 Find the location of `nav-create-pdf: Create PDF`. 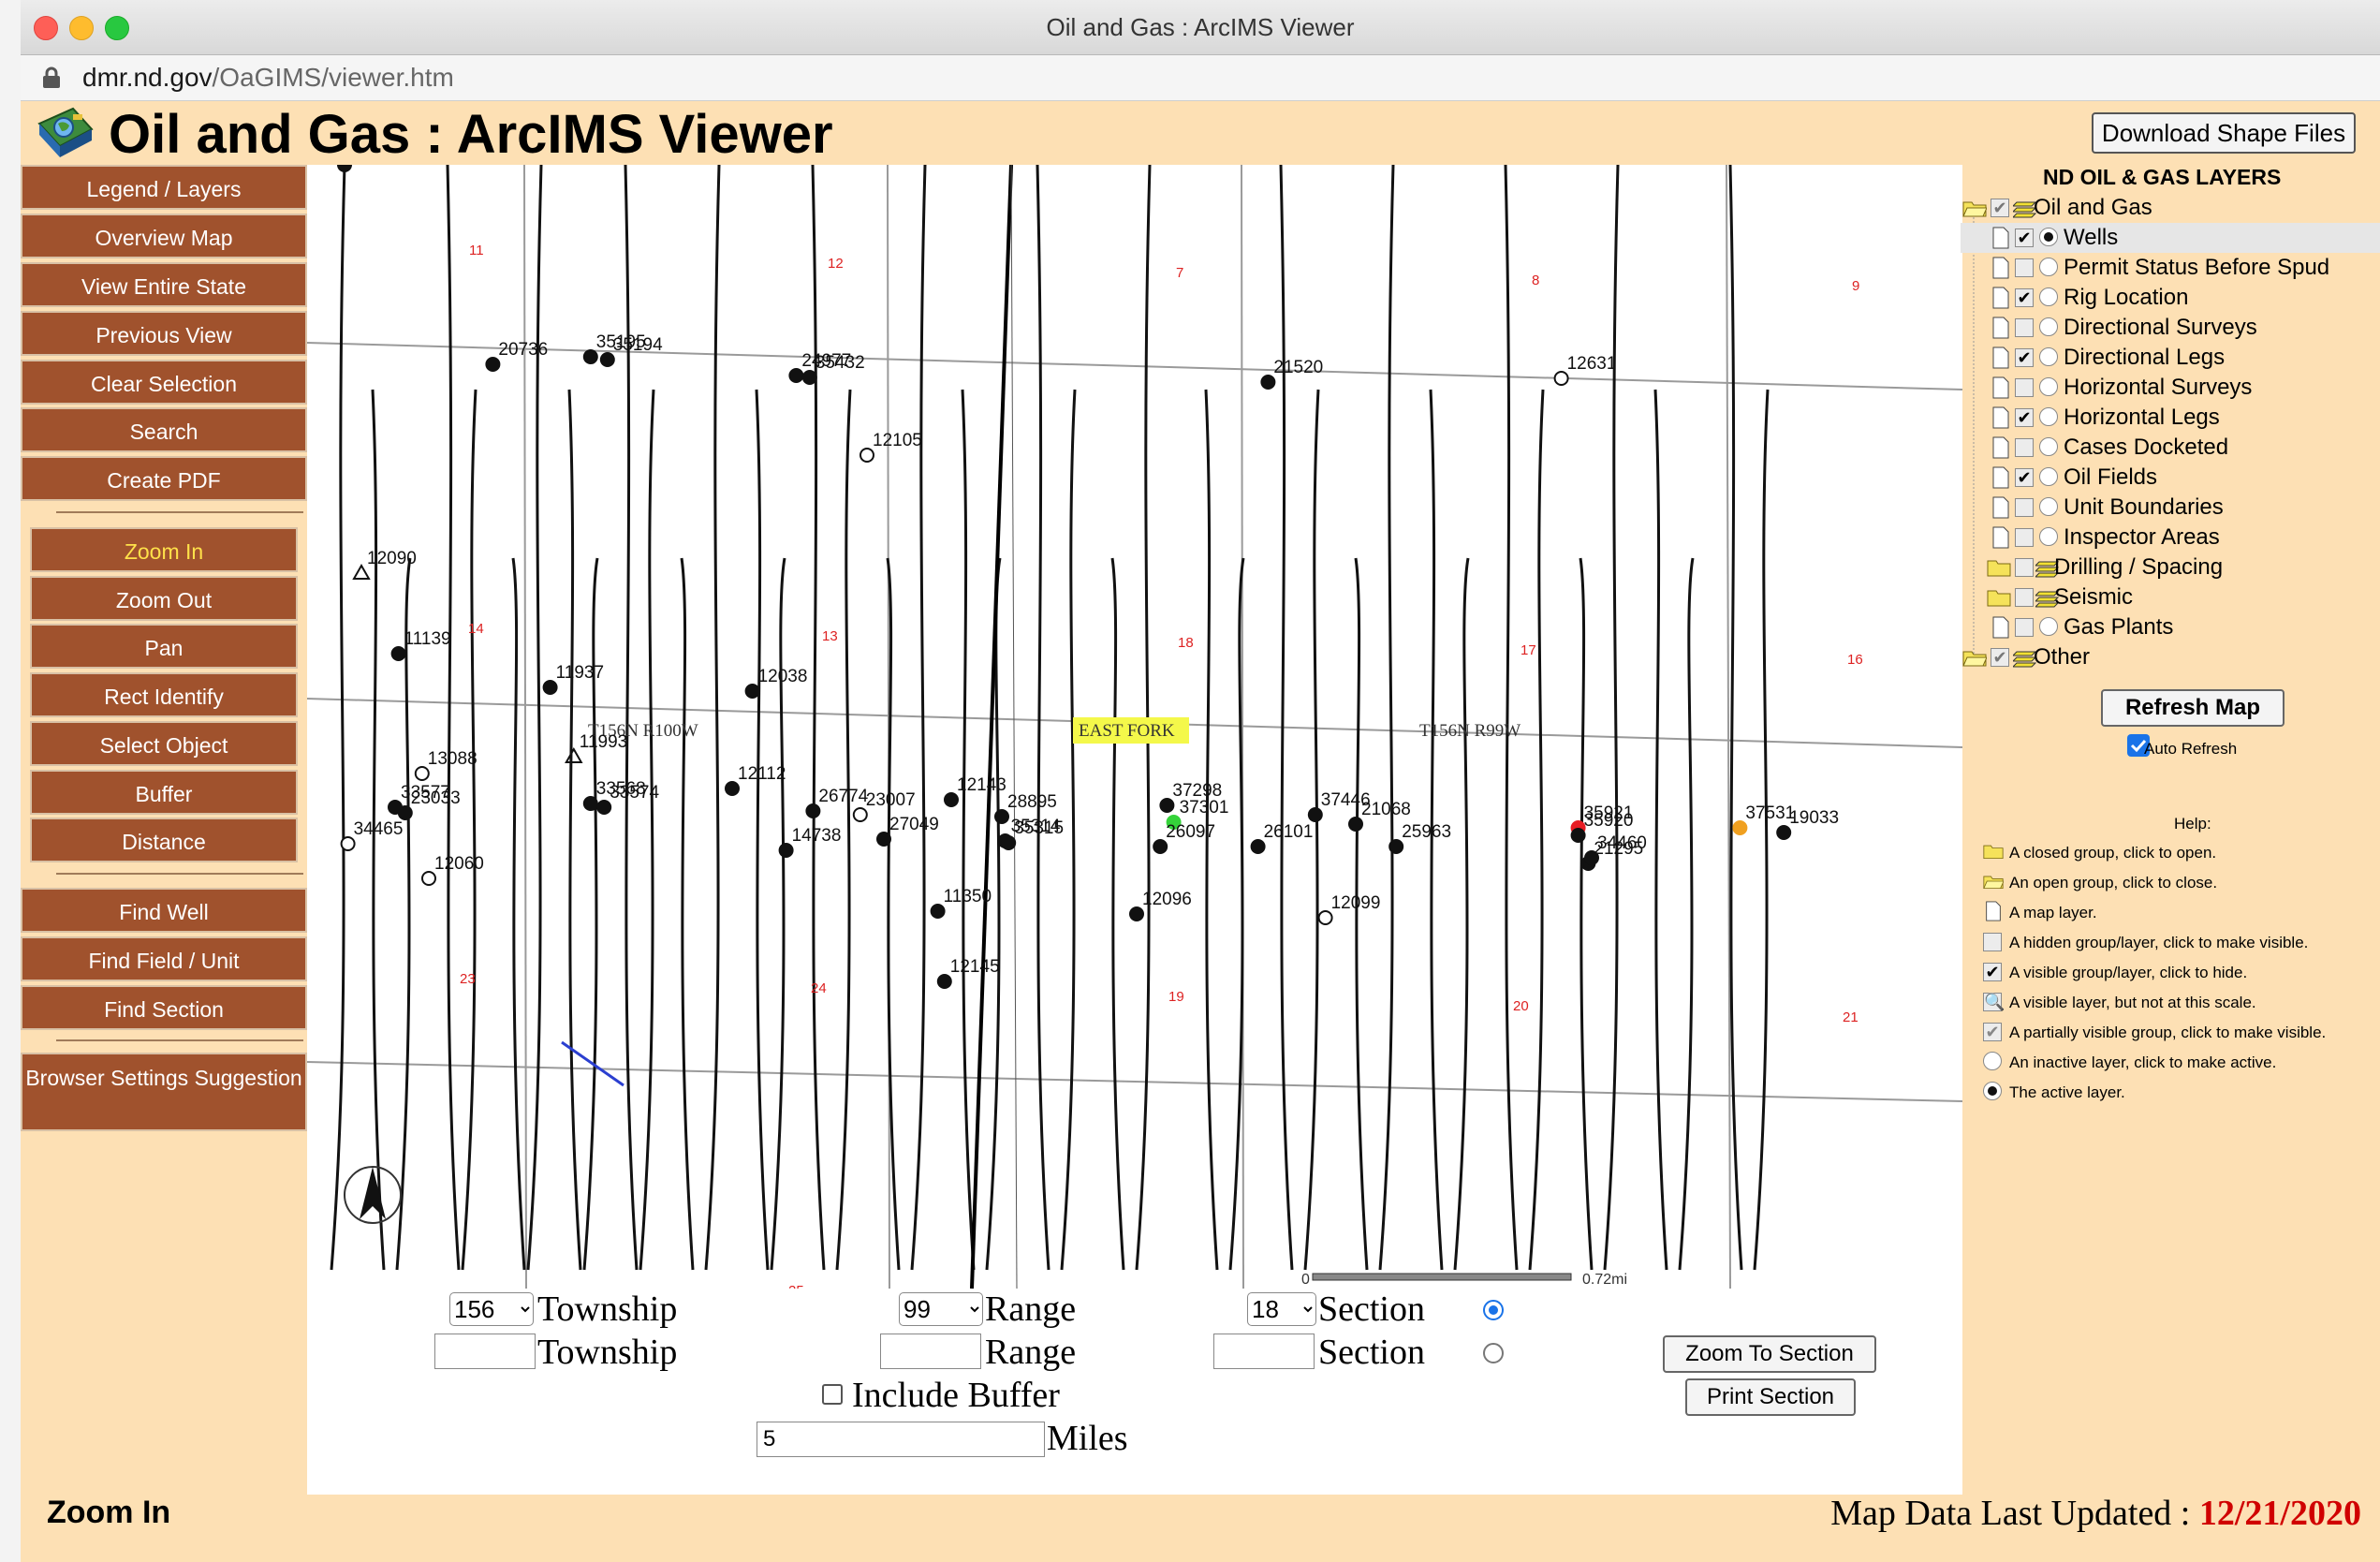

nav-create-pdf: Create PDF is located at coordinates (164, 478).